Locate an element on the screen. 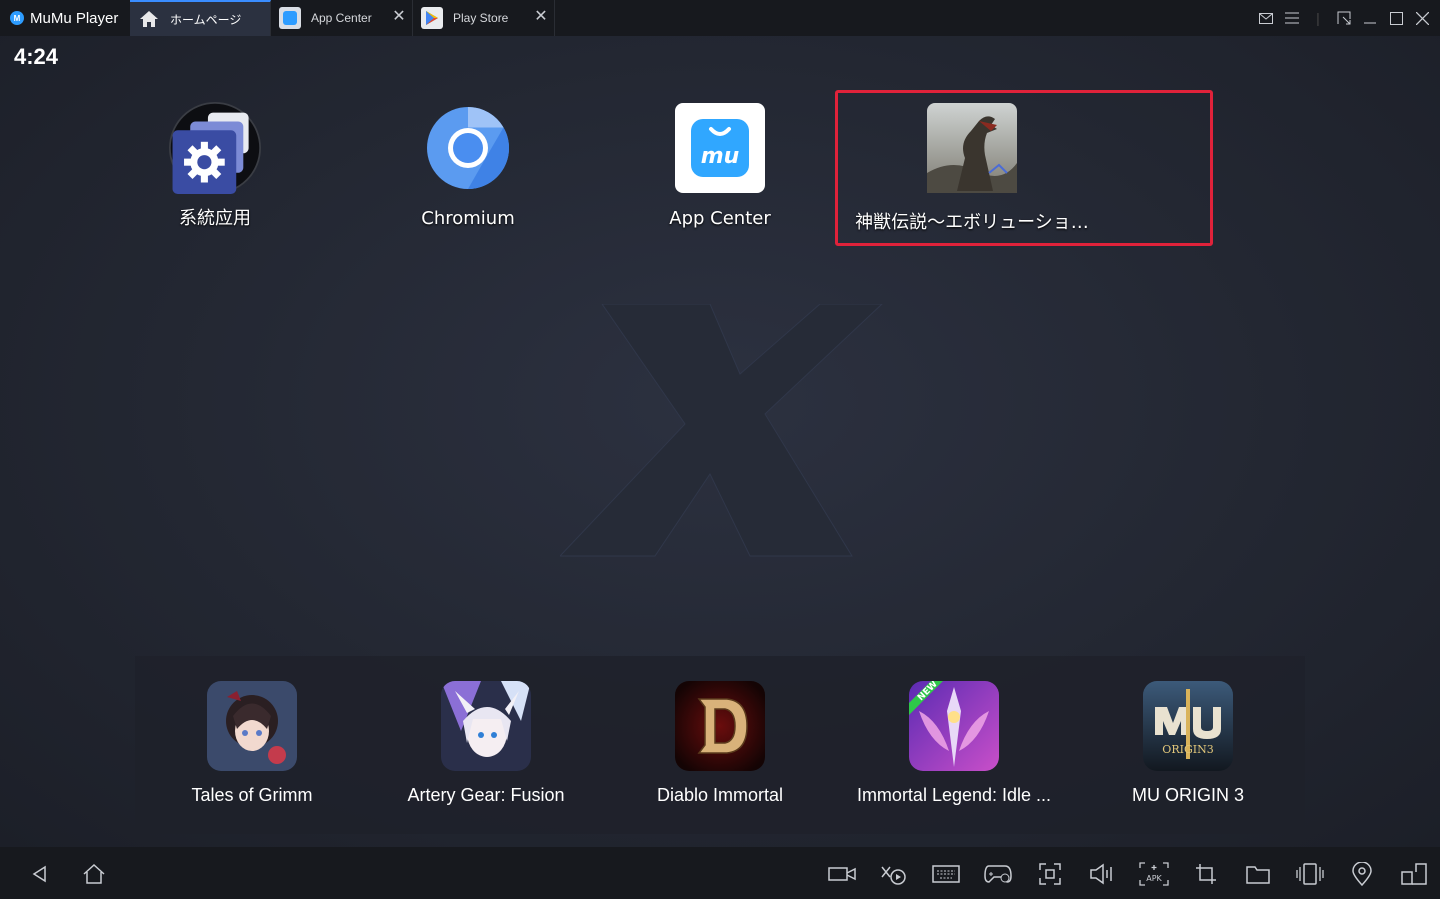 Image resolution: width=1440 pixels, height=899 pixels. wallpaper-x-logo is located at coordinates (721, 430).